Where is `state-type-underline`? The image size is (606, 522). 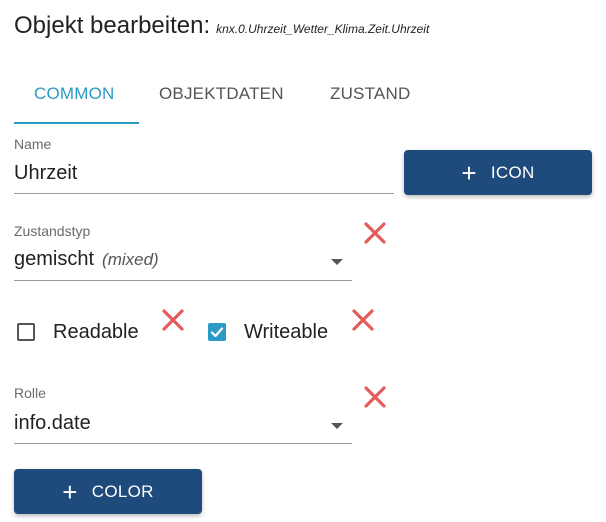 state-type-underline is located at coordinates (183, 280).